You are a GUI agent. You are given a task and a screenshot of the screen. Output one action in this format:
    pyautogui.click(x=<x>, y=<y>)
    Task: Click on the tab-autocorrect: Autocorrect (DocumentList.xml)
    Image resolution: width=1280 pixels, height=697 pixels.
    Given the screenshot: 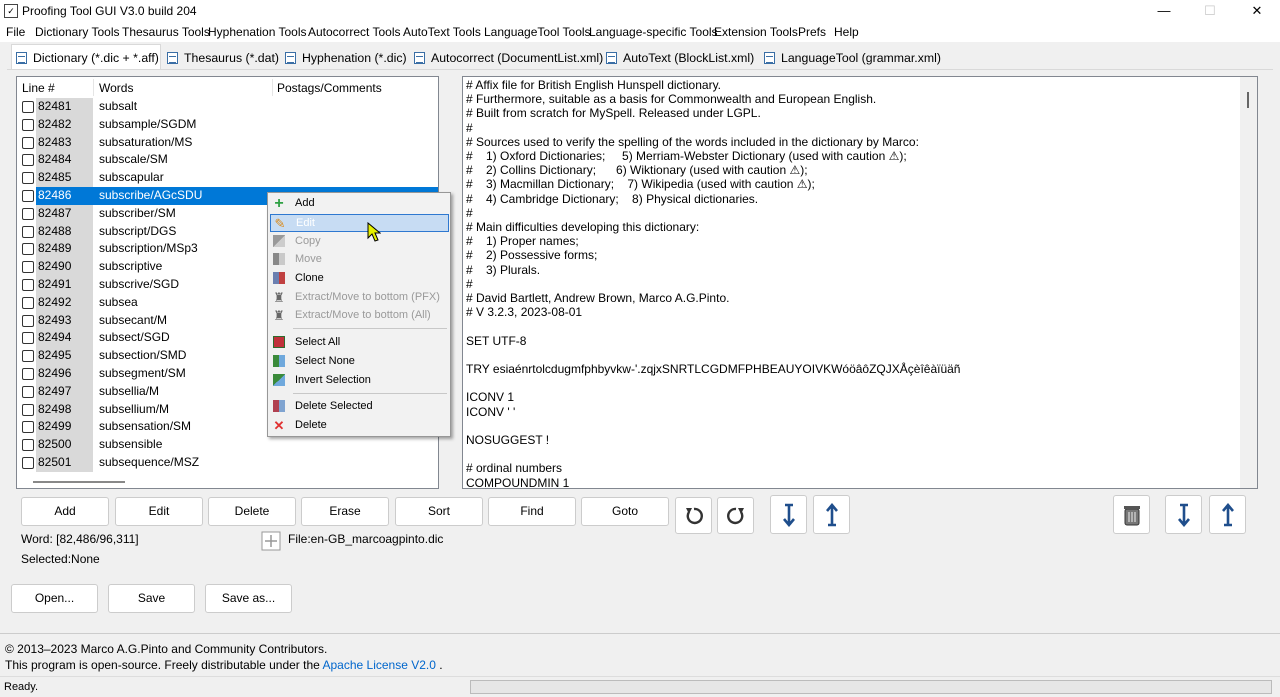 What is the action you would take?
    pyautogui.click(x=506, y=58)
    